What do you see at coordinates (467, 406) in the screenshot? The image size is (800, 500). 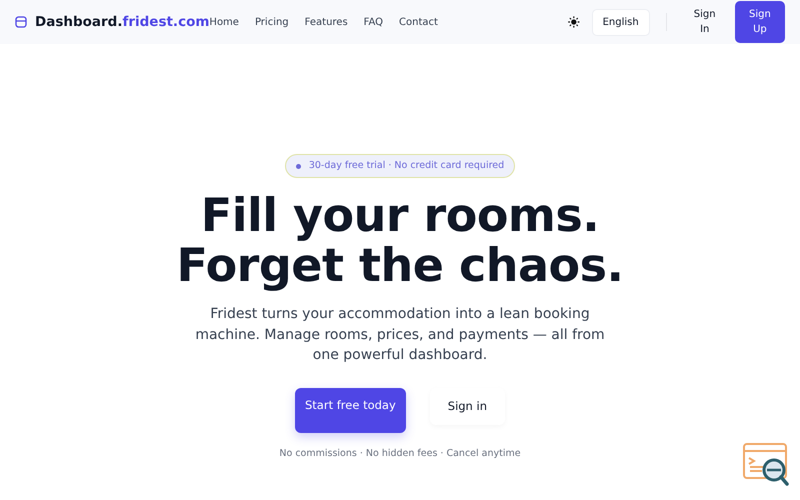 I see `sign-in-button: Sign in` at bounding box center [467, 406].